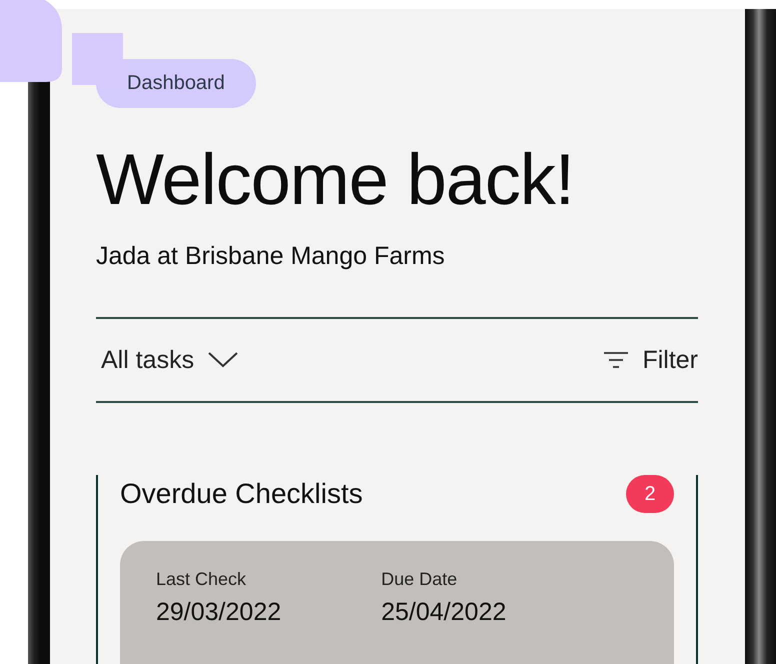  I want to click on count-badge: 2, so click(650, 494).